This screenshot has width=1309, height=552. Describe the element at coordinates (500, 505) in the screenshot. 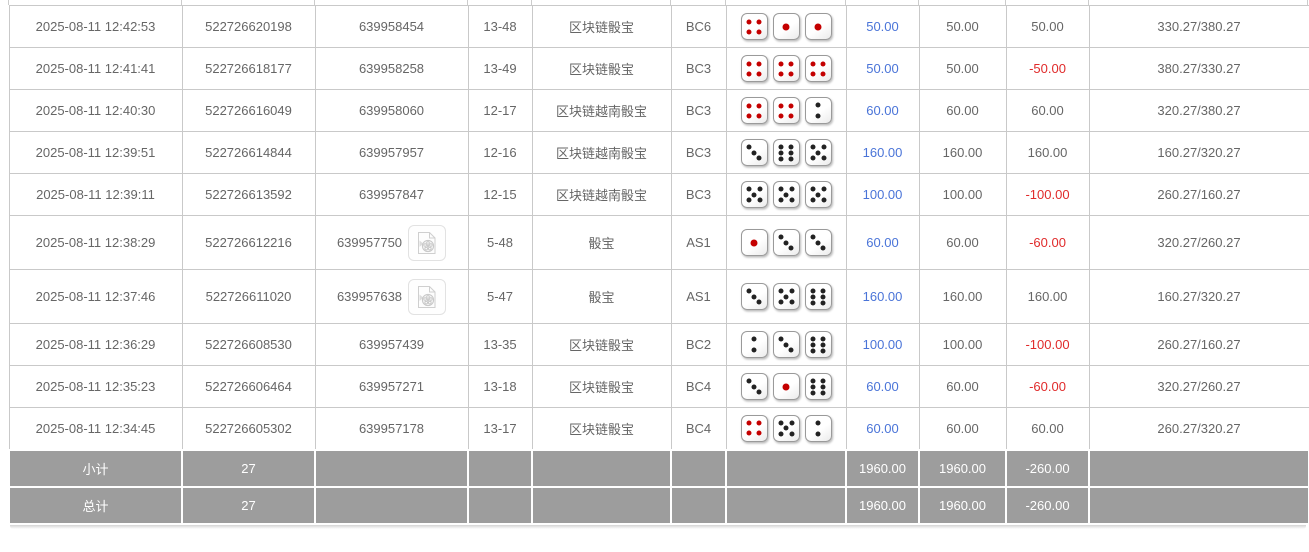

I see `summary-empty-period` at that location.